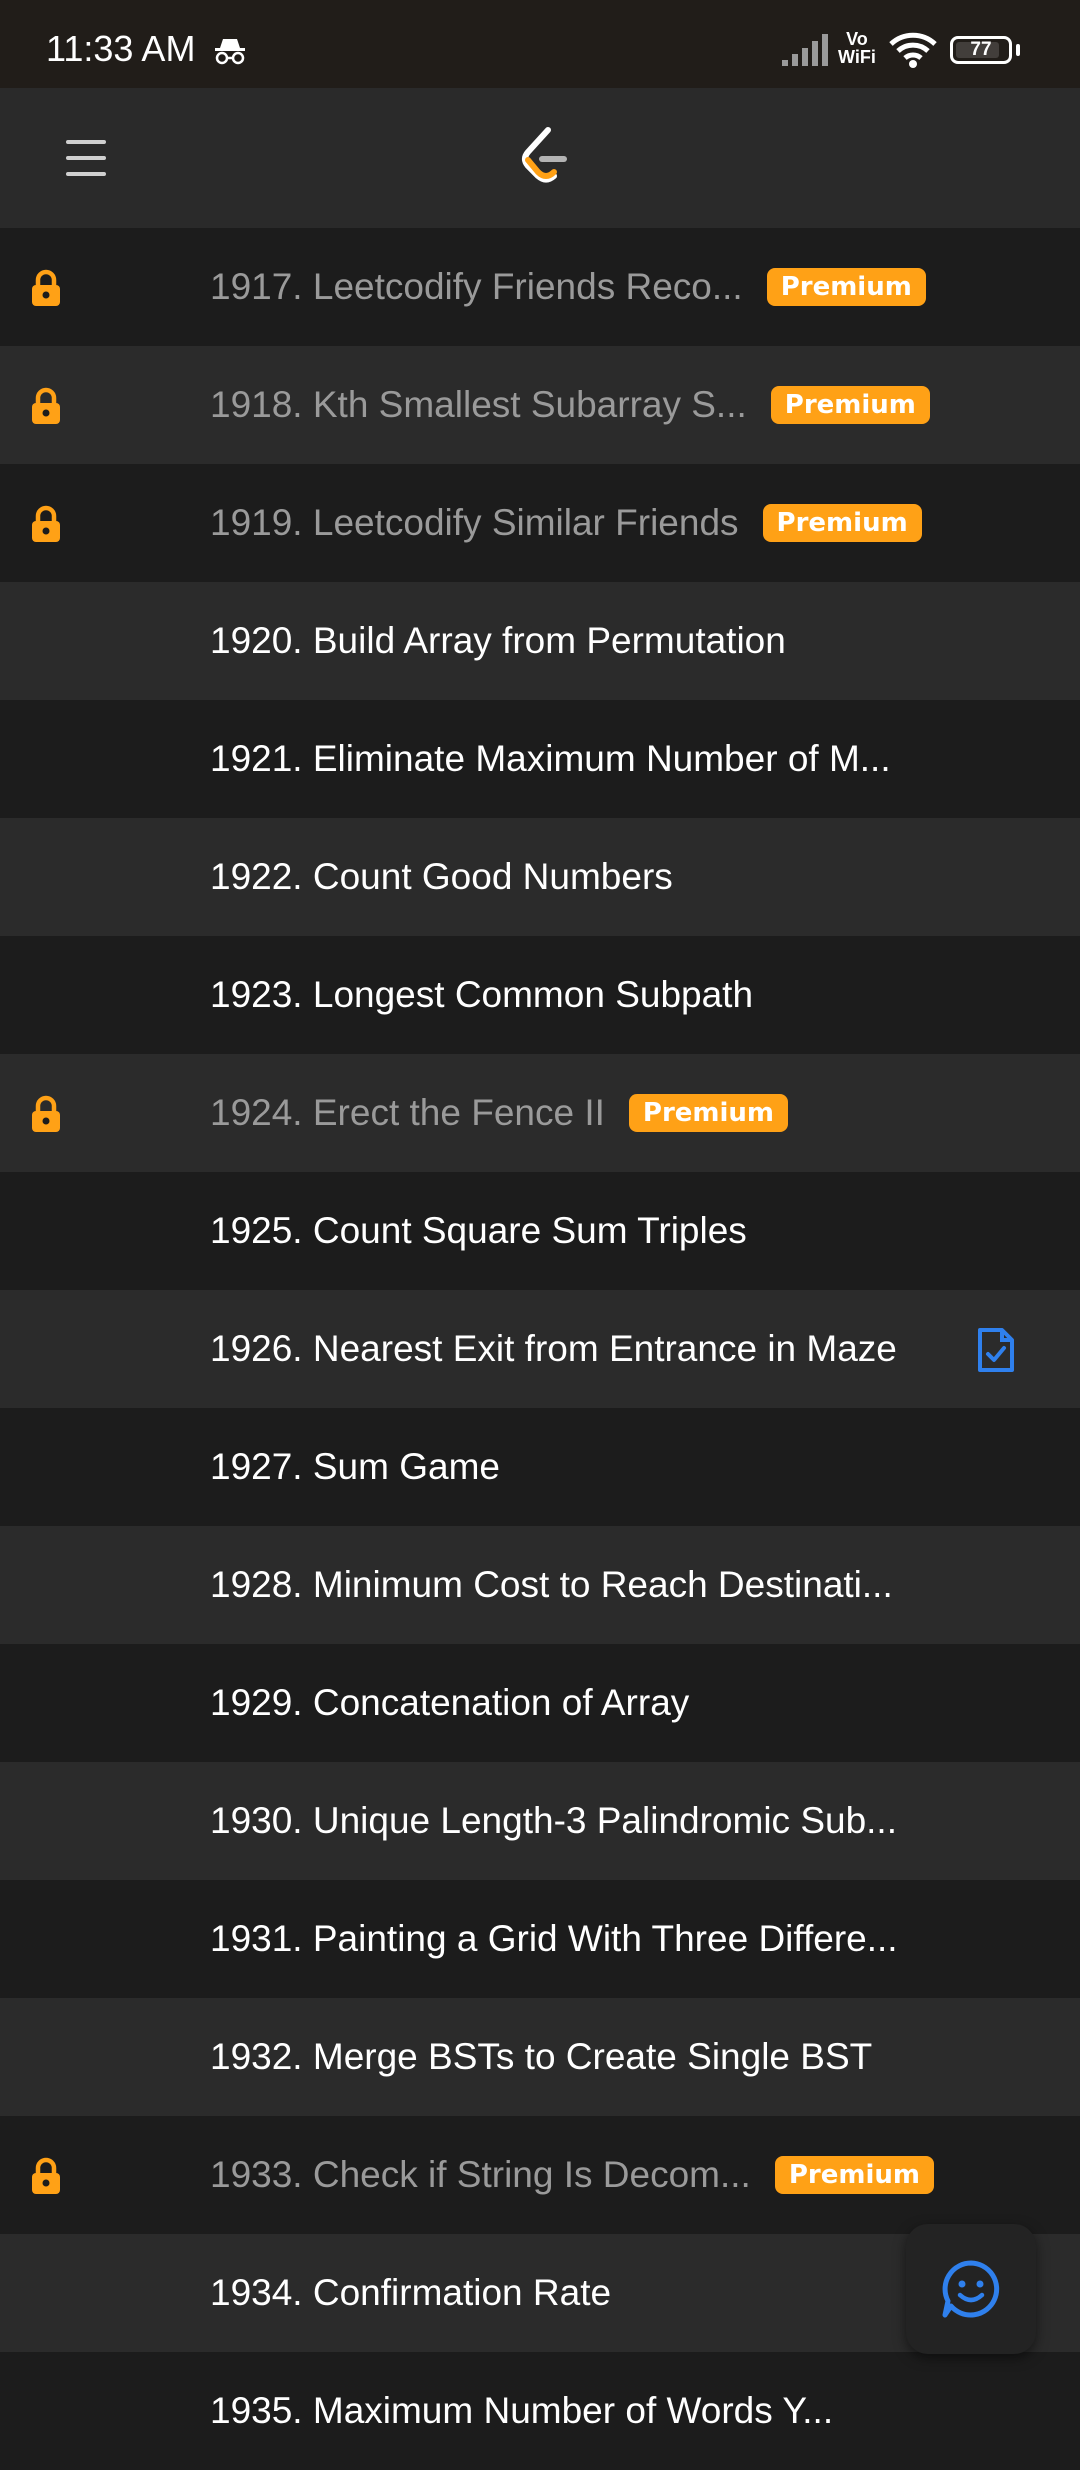  What do you see at coordinates (86, 158) in the screenshot?
I see `hamburger-menu-icon` at bounding box center [86, 158].